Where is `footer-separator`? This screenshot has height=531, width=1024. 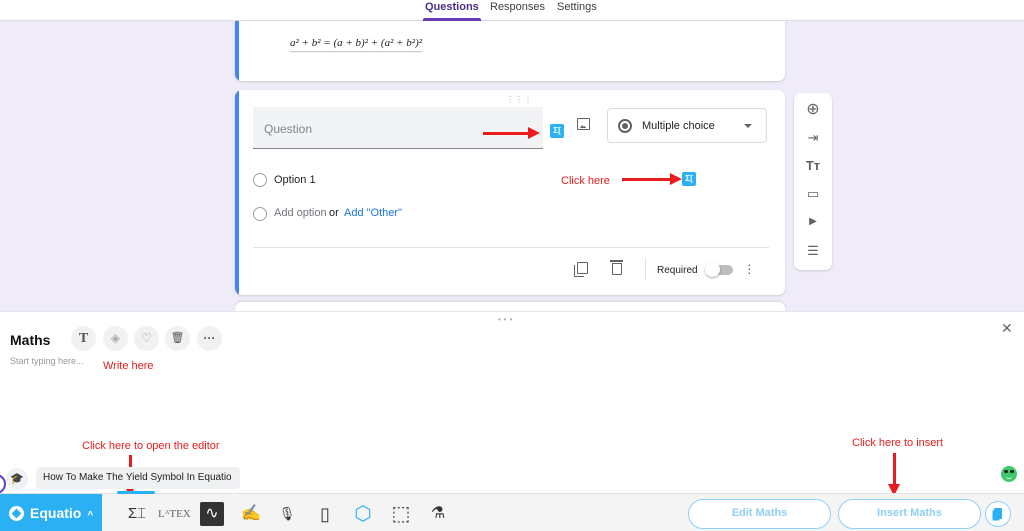
footer-separator is located at coordinates (645, 269).